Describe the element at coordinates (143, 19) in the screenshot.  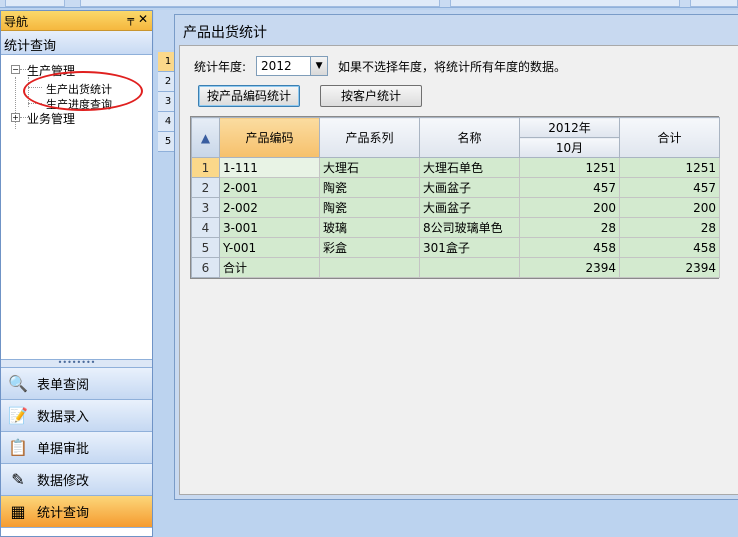
I see `close-icon: ✕` at that location.